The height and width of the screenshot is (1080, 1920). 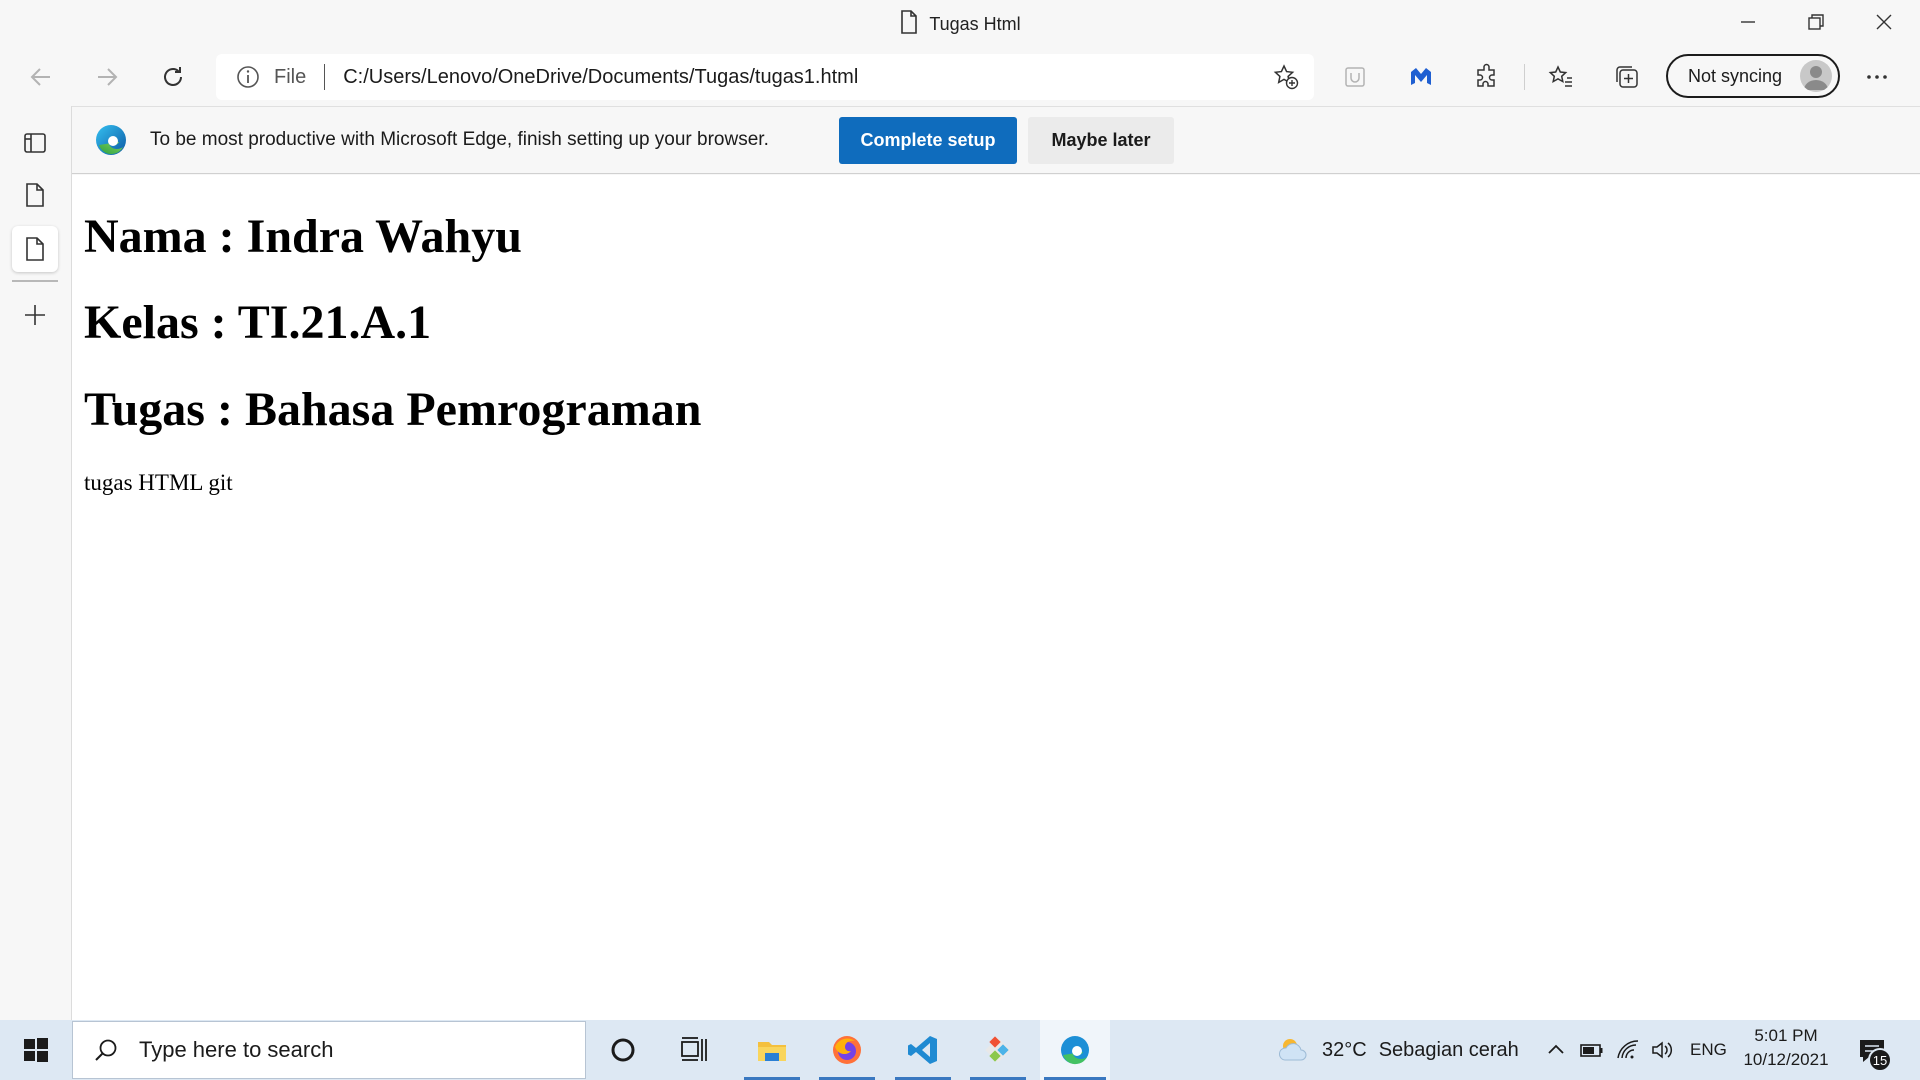 I want to click on weather-icon, so click(x=1293, y=1050).